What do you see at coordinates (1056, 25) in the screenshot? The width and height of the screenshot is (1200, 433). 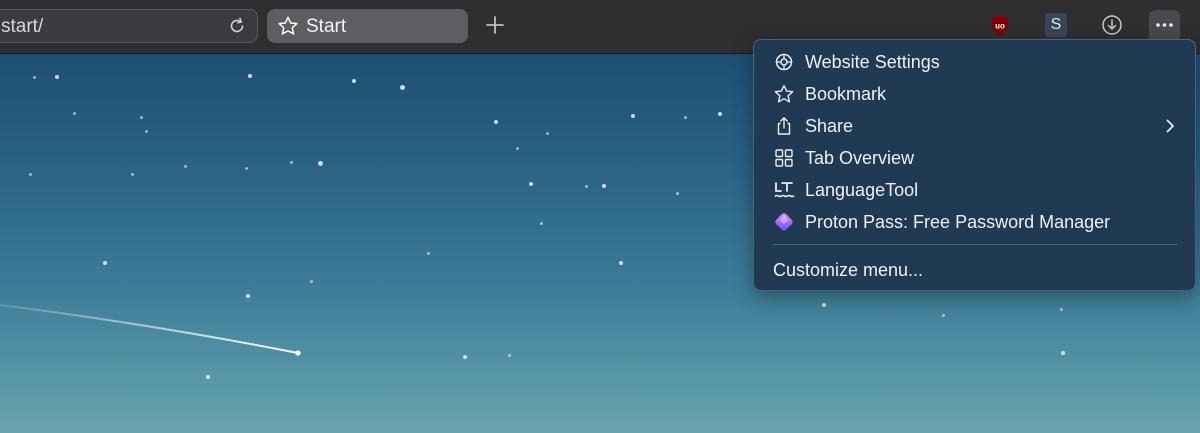 I see `s-extension-icon: S` at bounding box center [1056, 25].